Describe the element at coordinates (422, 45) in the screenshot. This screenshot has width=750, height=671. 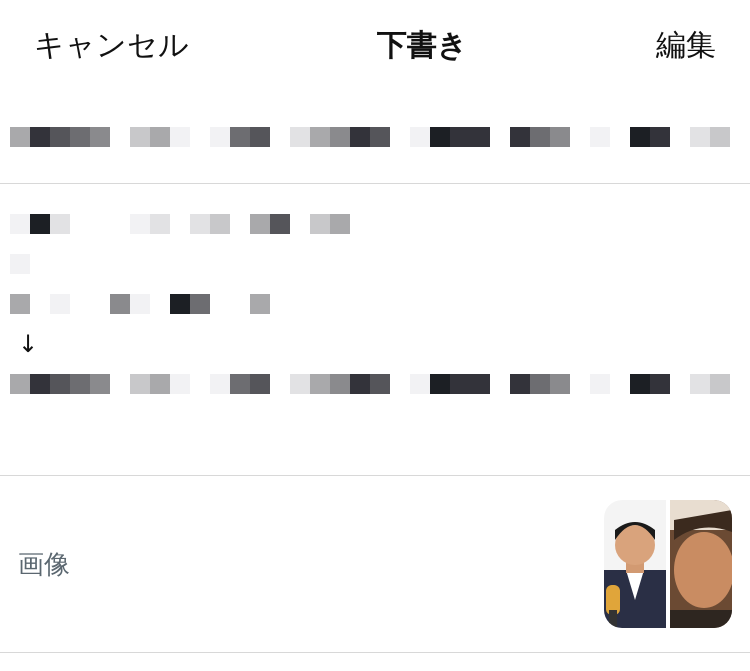
I see `screen-title: 下書き` at that location.